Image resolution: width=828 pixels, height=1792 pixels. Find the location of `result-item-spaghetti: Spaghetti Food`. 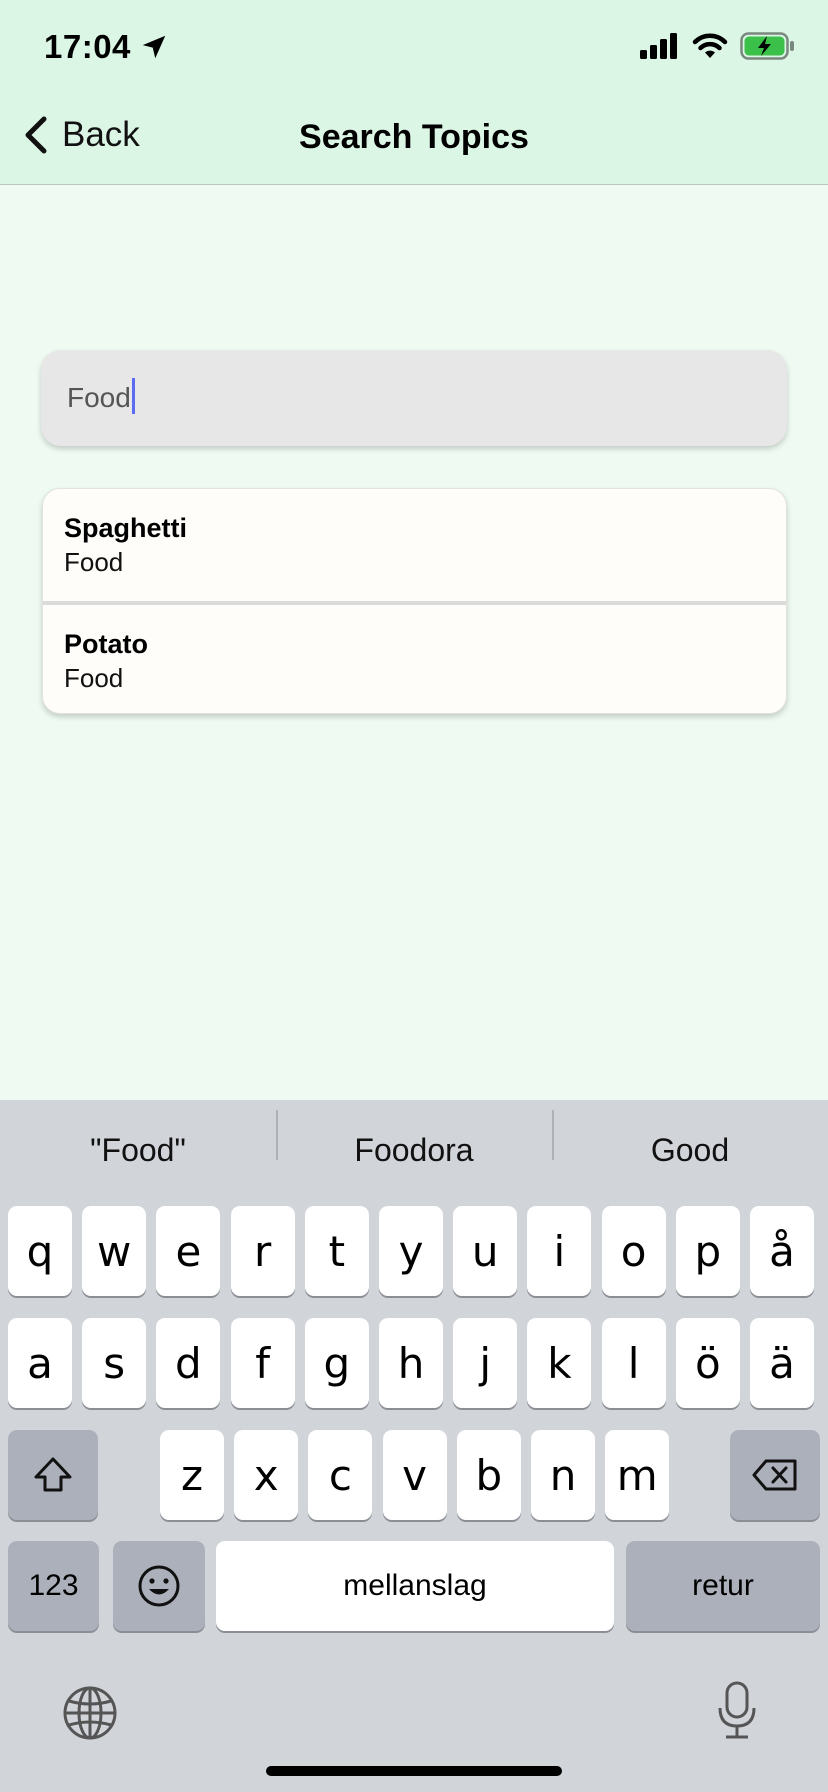

result-item-spaghetti: Spaghetti Food is located at coordinates (414, 545).